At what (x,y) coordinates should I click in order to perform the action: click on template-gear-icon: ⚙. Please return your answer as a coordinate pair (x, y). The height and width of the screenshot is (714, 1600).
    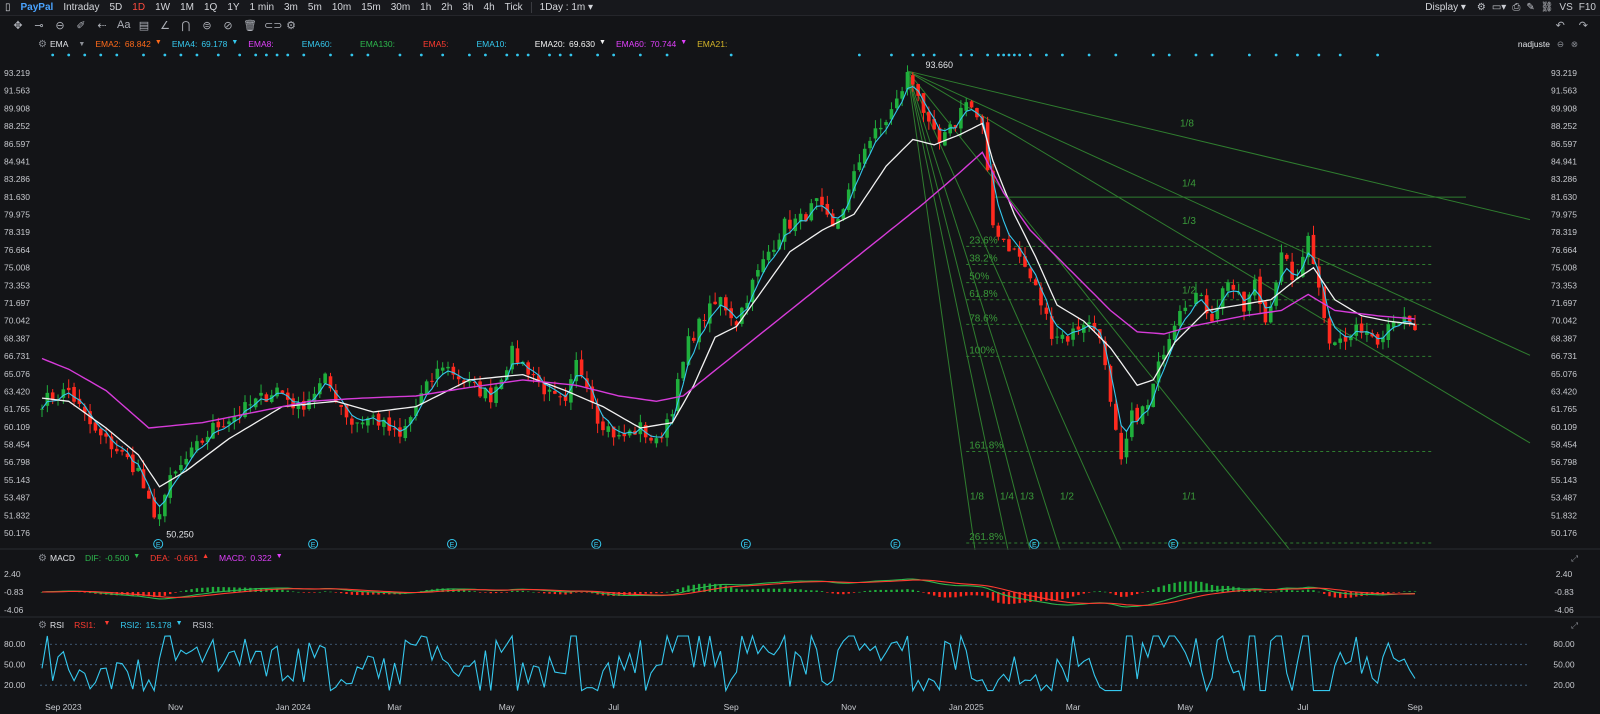
    Looking at the image, I should click on (291, 25).